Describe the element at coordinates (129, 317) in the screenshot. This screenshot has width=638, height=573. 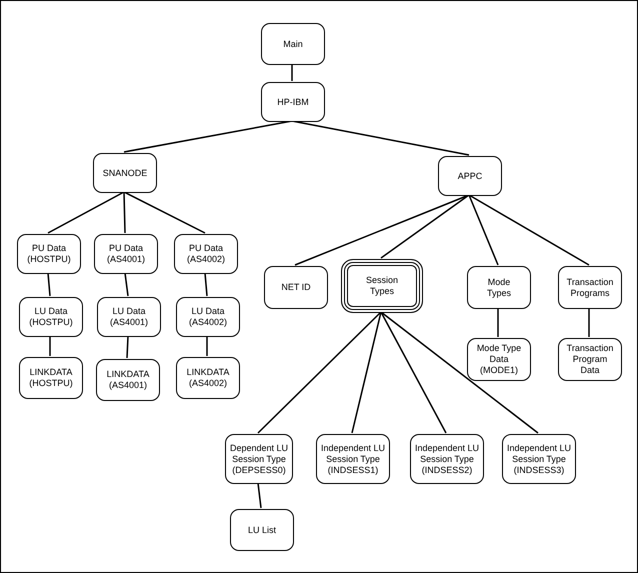
I see `menu-node: LU Data (AS4001)` at that location.